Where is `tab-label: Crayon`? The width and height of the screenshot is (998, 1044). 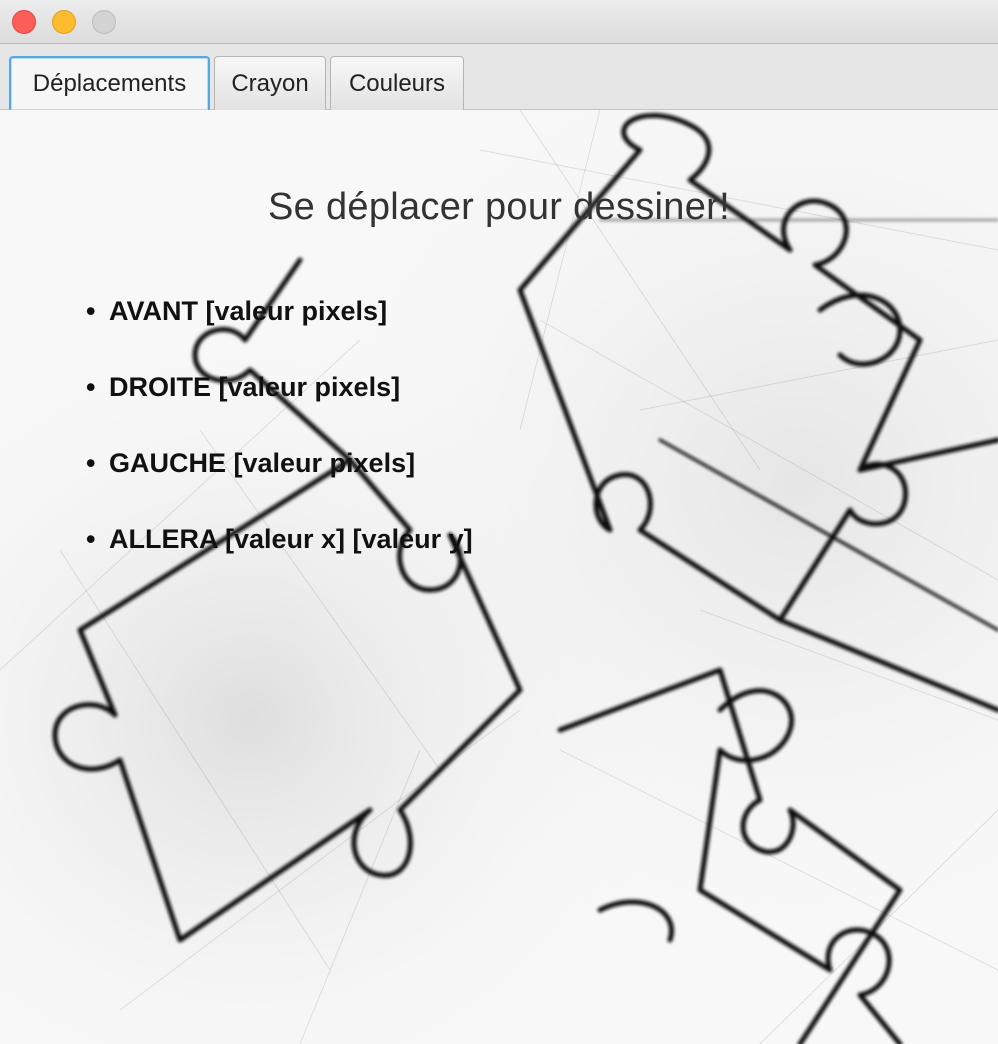
tab-label: Crayon is located at coordinates (270, 83).